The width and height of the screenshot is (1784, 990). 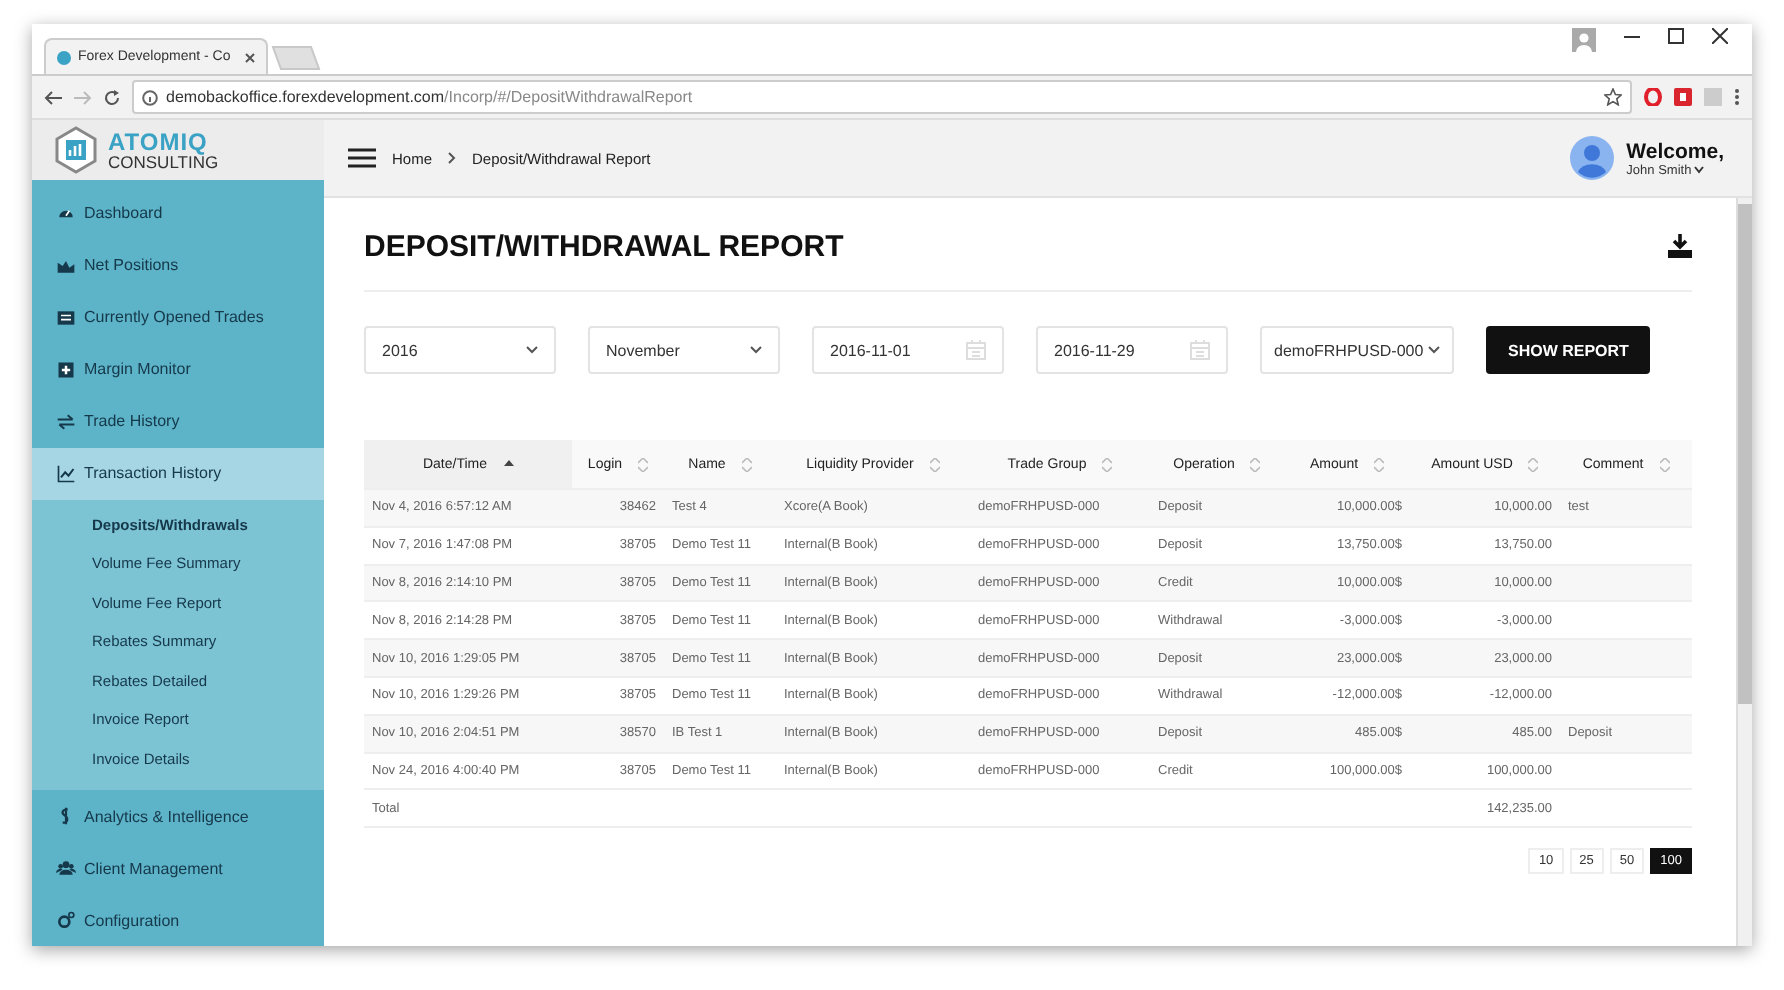 I want to click on address-field: demobackoffice.forexdevelopment.com/Incorp/#/DepositWithdrawalReport, so click(x=882, y=97).